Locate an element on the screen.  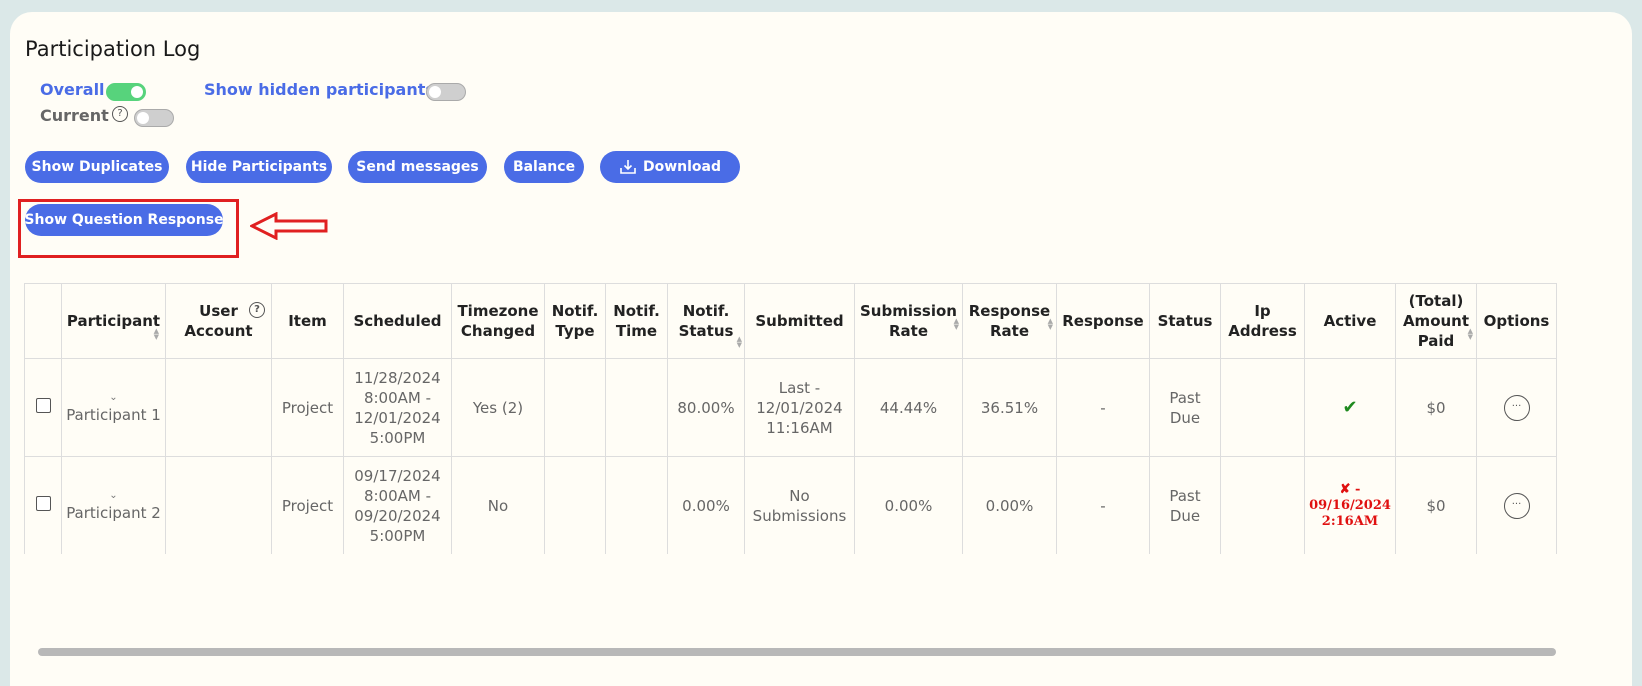
cross-icon: ✘ is located at coordinates (1345, 489).